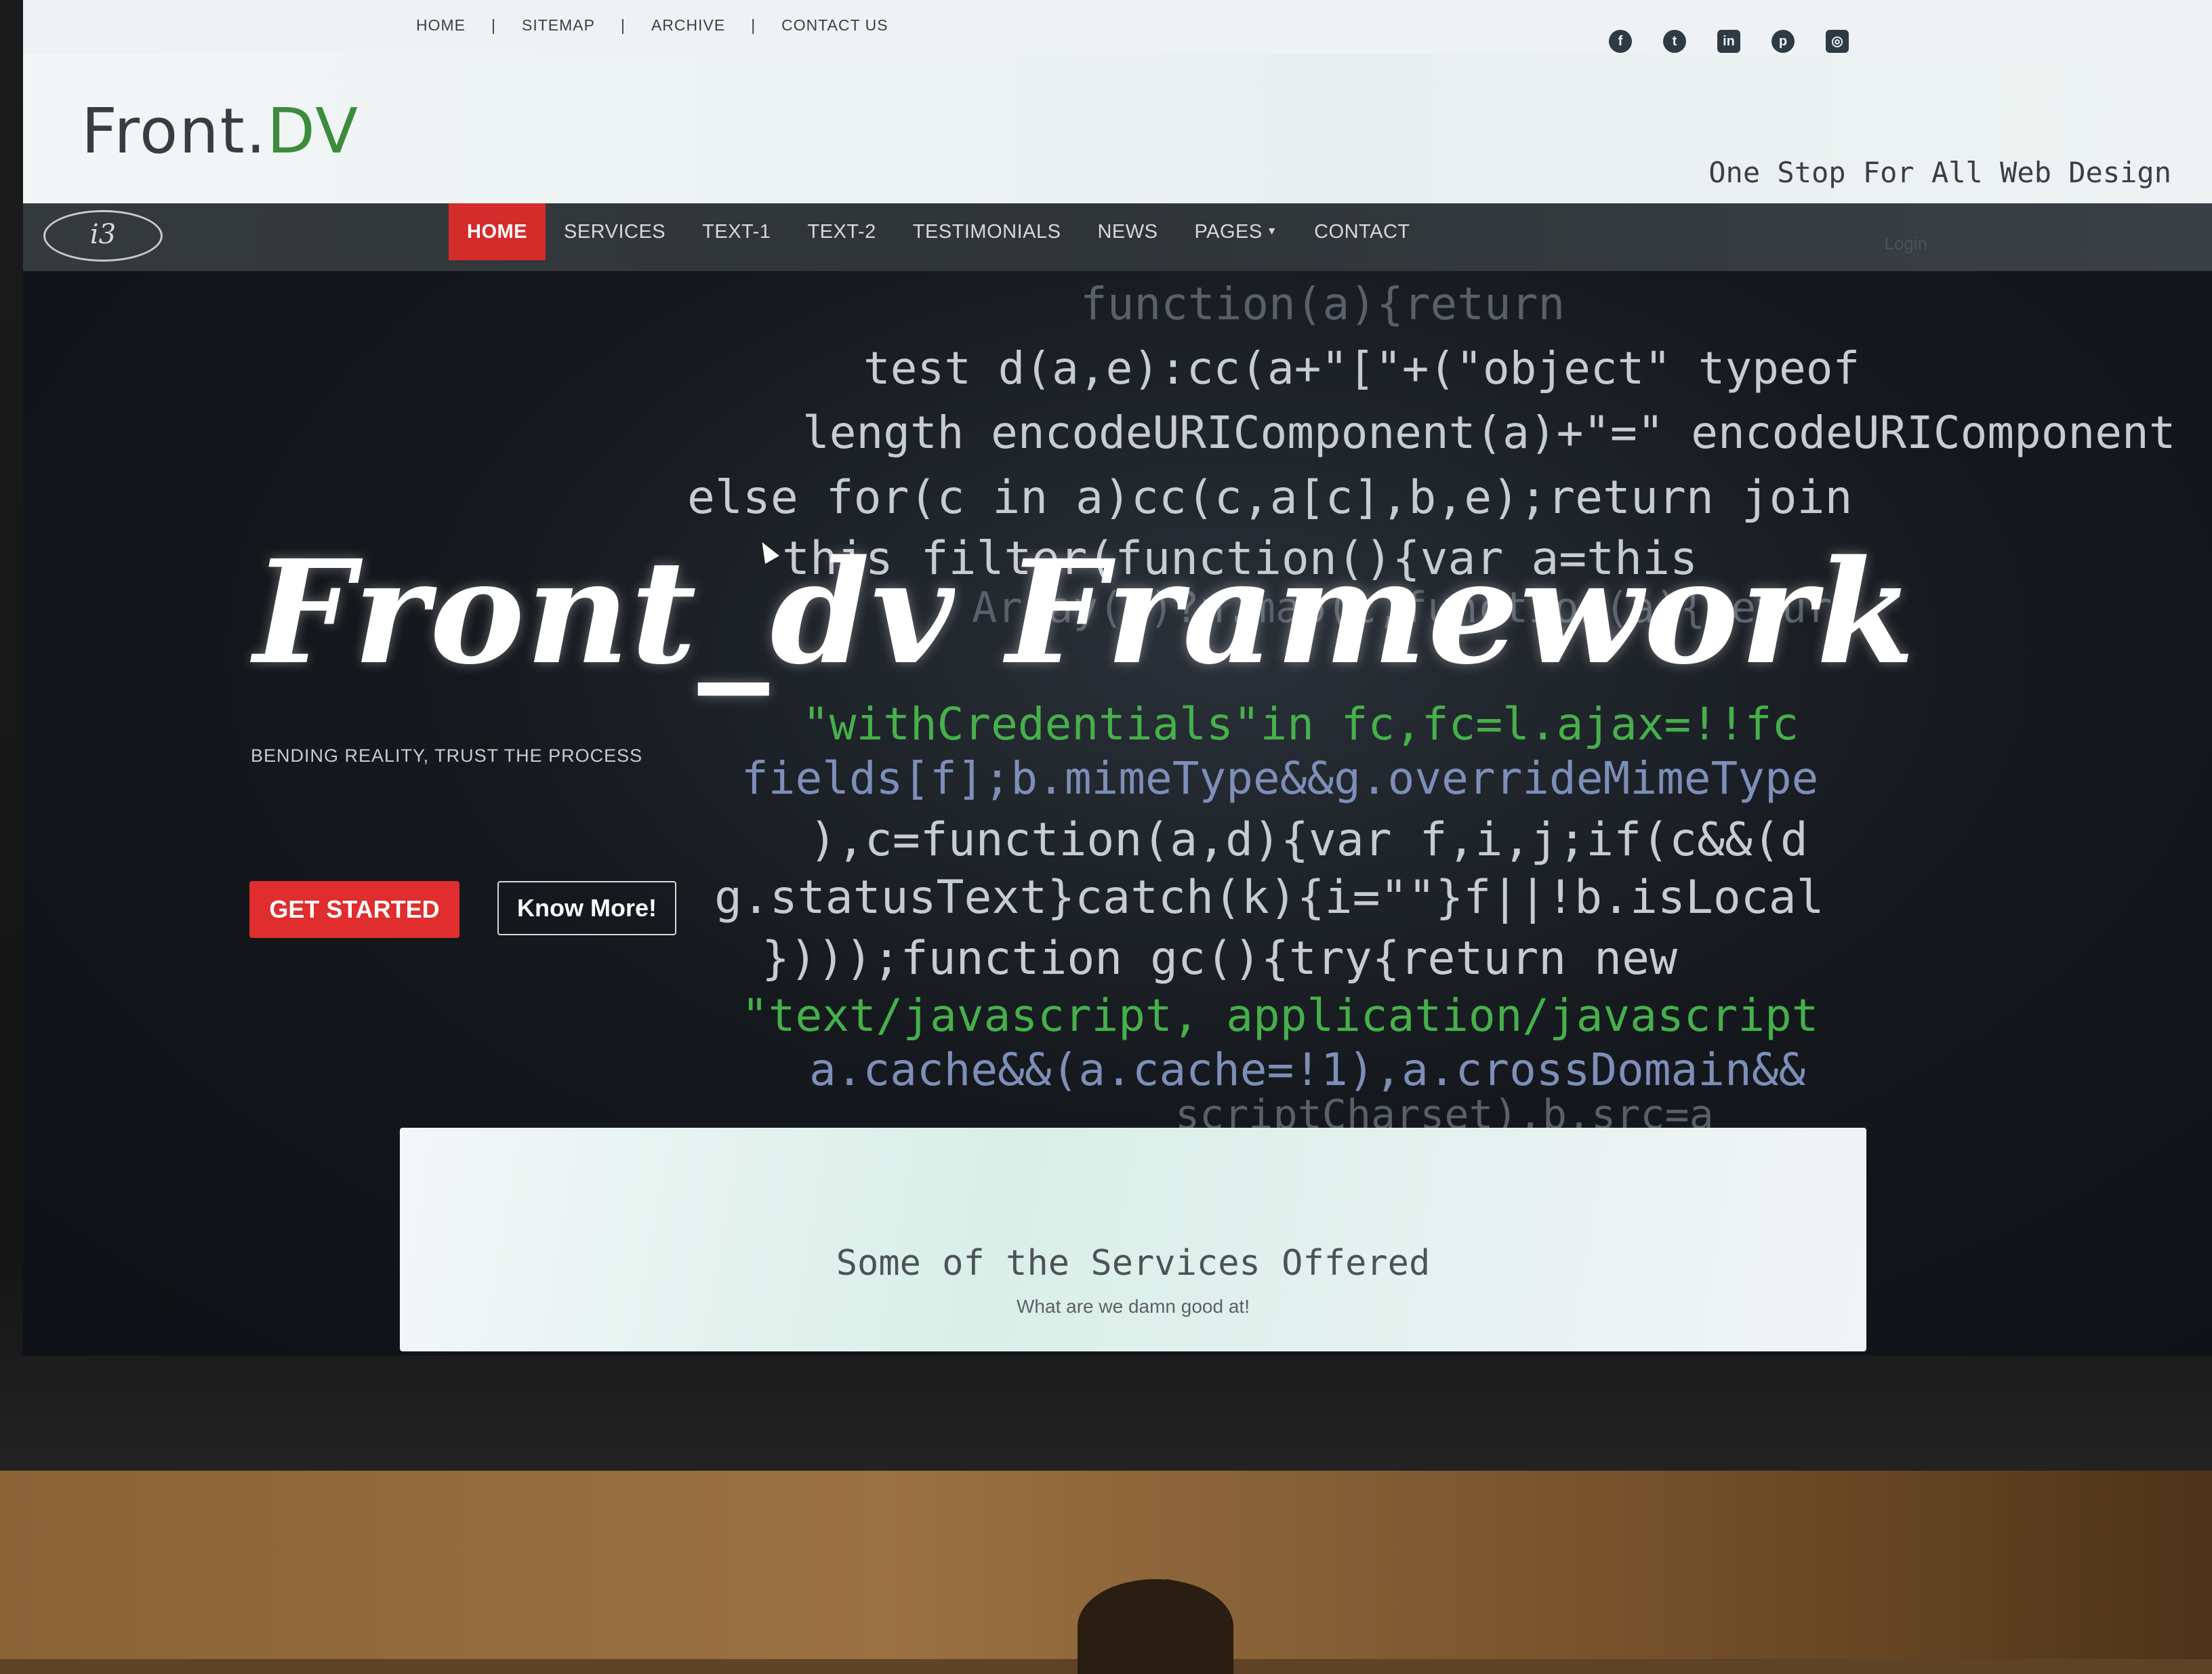 This screenshot has width=2212, height=1674. Describe the element at coordinates (1134, 1306) in the screenshot. I see `services-subtitle: What are we damn good at!` at that location.